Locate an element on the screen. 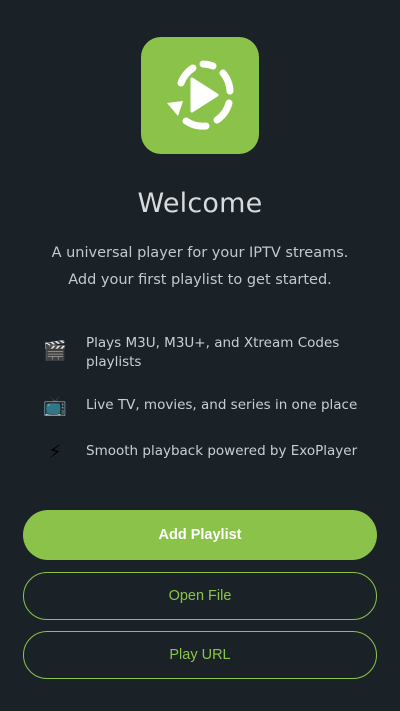 This screenshot has width=400, height=711. app-logo is located at coordinates (200, 95).